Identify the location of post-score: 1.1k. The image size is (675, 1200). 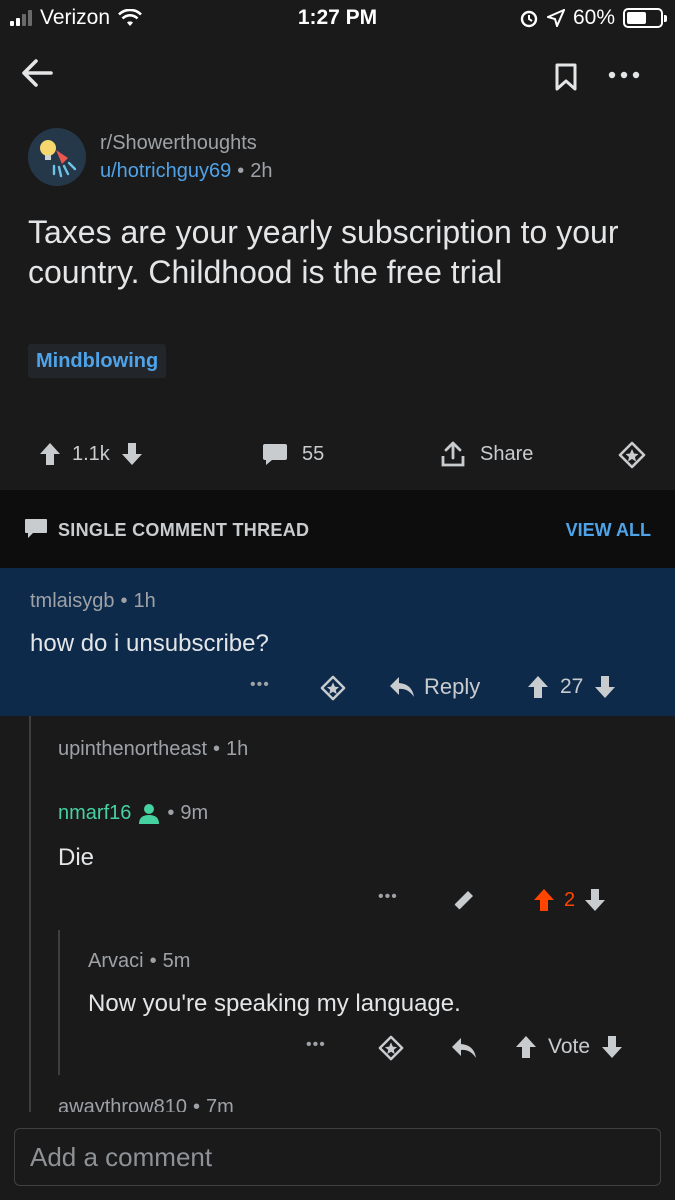
(91, 453).